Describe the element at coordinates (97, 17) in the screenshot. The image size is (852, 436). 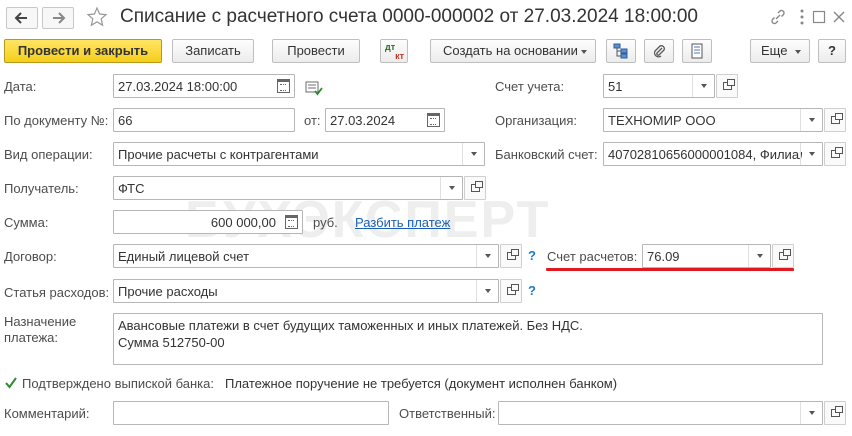
I see `star-icon` at that location.